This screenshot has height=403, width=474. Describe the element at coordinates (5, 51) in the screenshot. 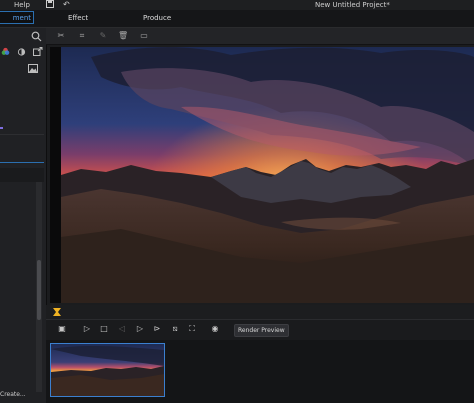

I see `color-wheel-icon` at that location.